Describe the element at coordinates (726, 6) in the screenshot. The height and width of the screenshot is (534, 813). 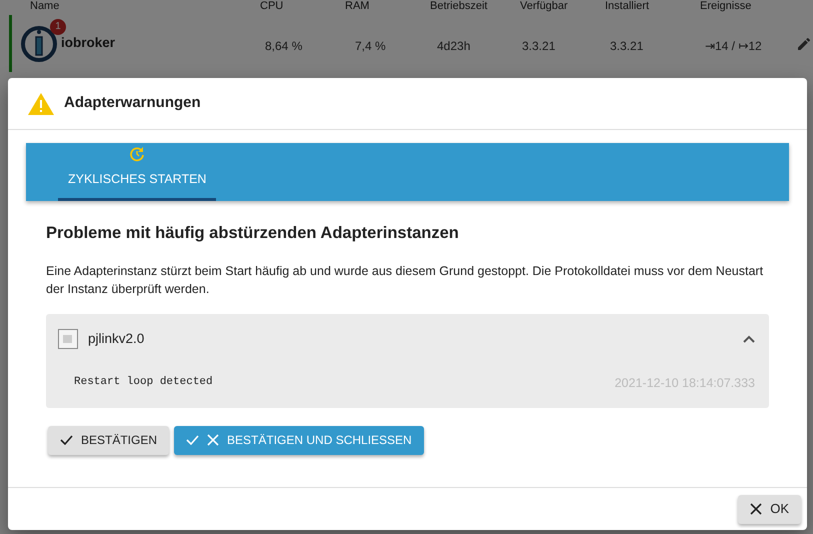
I see `column-header: Ereignisse` at that location.